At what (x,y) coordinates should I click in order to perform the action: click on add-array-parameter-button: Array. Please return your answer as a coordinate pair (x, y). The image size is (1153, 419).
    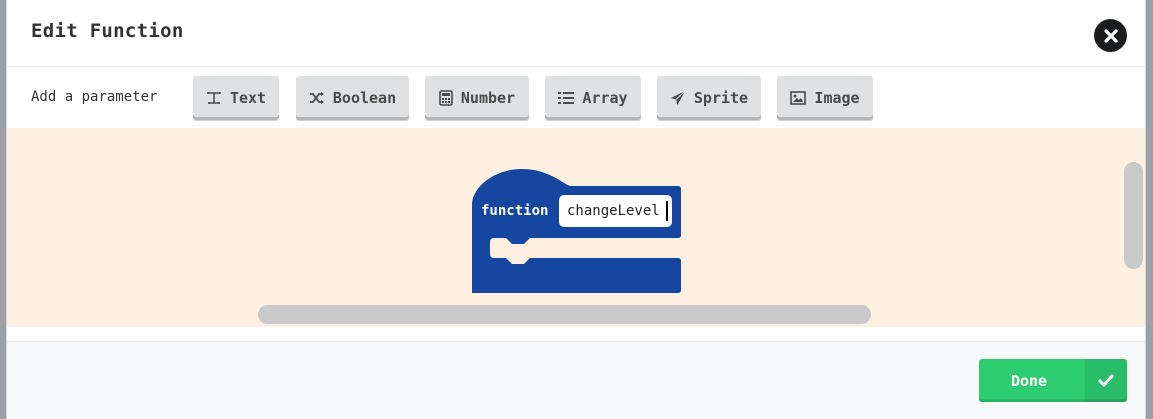
    Looking at the image, I should click on (593, 98).